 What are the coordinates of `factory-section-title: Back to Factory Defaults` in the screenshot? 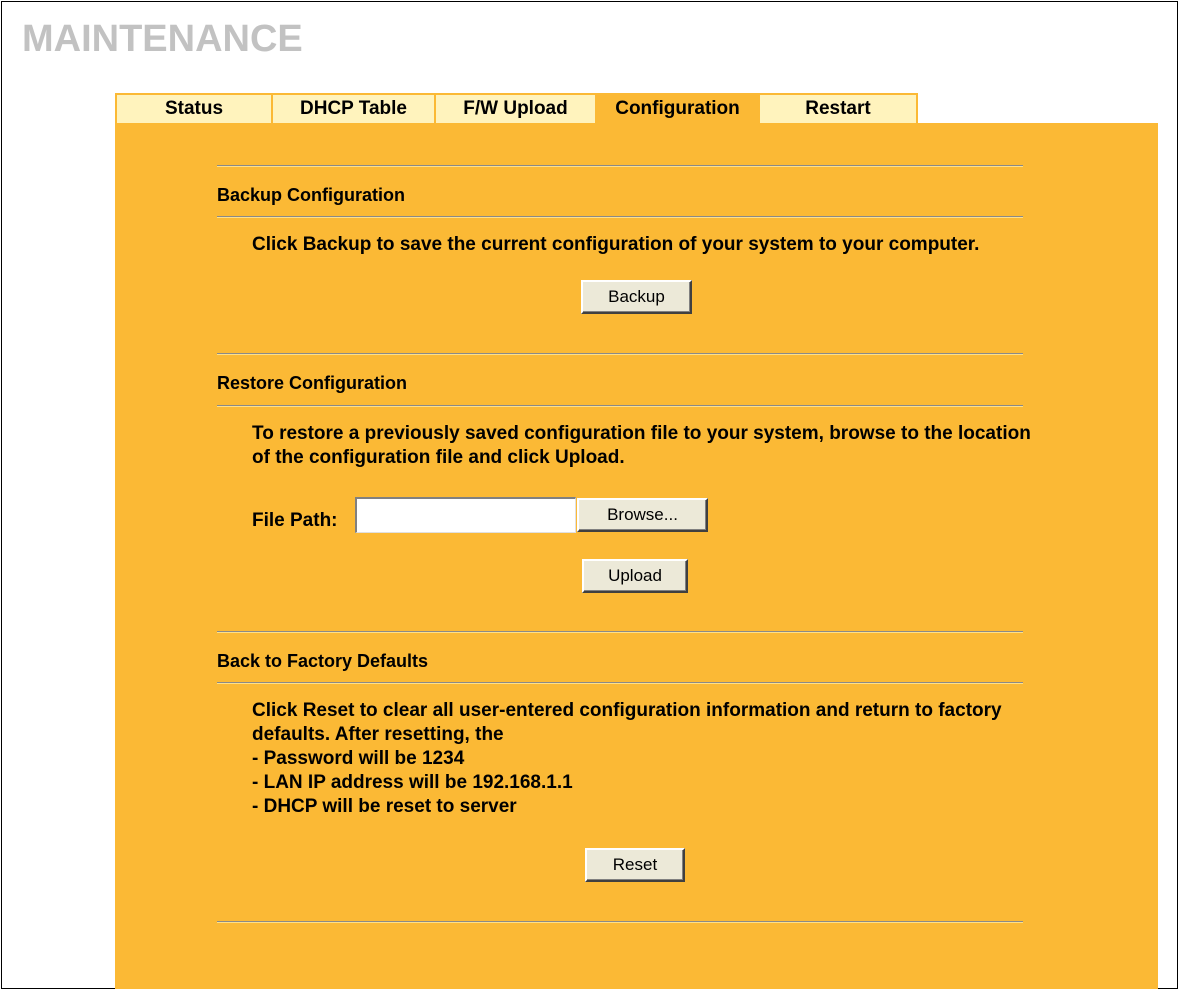 It's located at (323, 661).